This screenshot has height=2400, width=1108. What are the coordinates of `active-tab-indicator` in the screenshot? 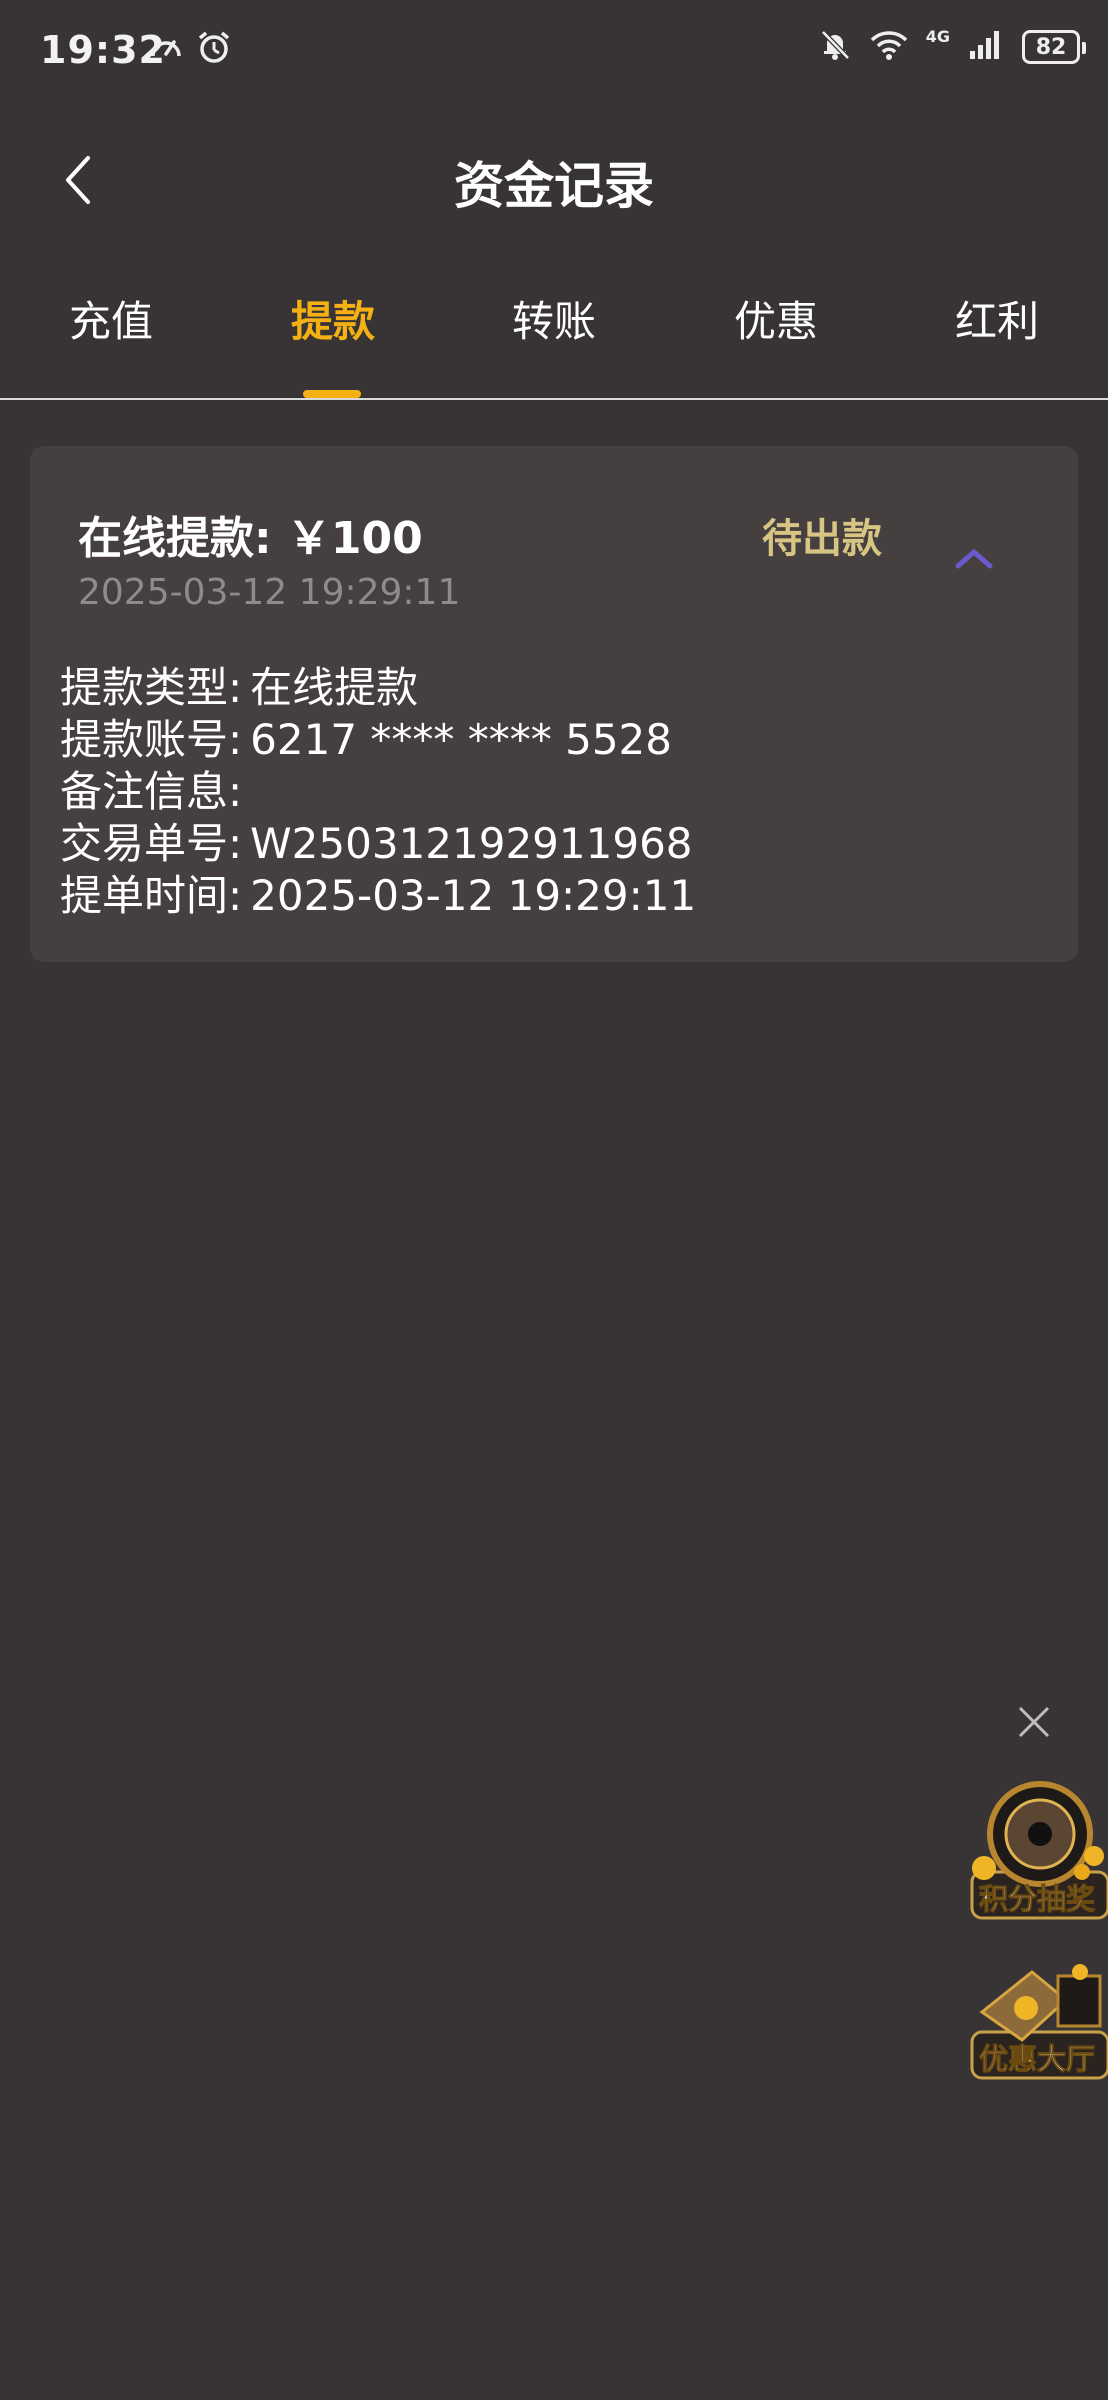 It's located at (332, 394).